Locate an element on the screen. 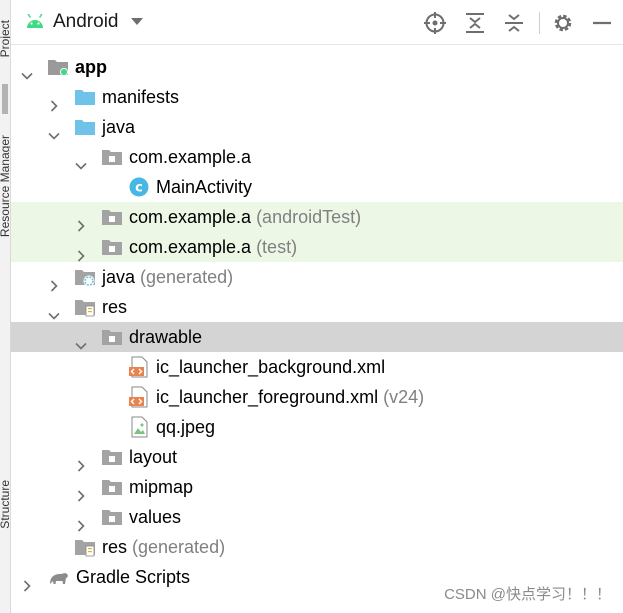 This screenshot has height=613, width=623. tree-item-text: res is located at coordinates (114, 307).